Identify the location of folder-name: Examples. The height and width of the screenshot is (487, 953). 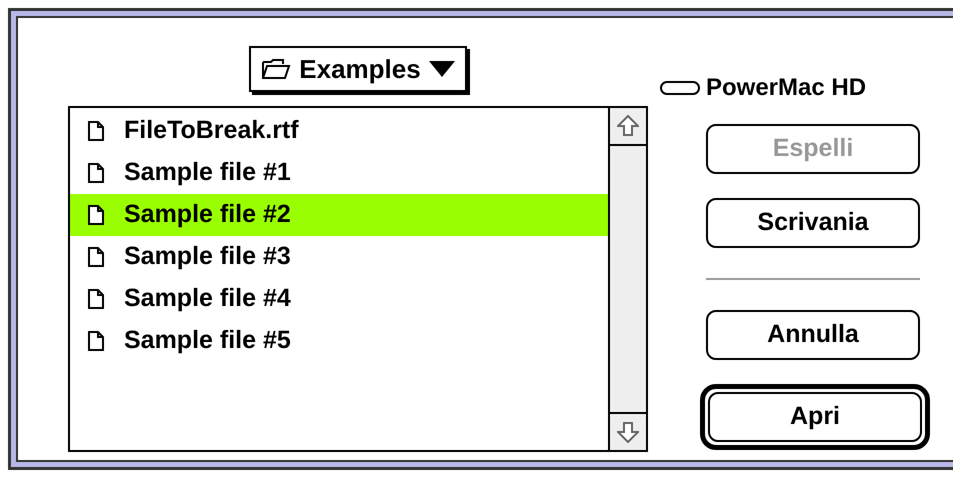
(360, 69).